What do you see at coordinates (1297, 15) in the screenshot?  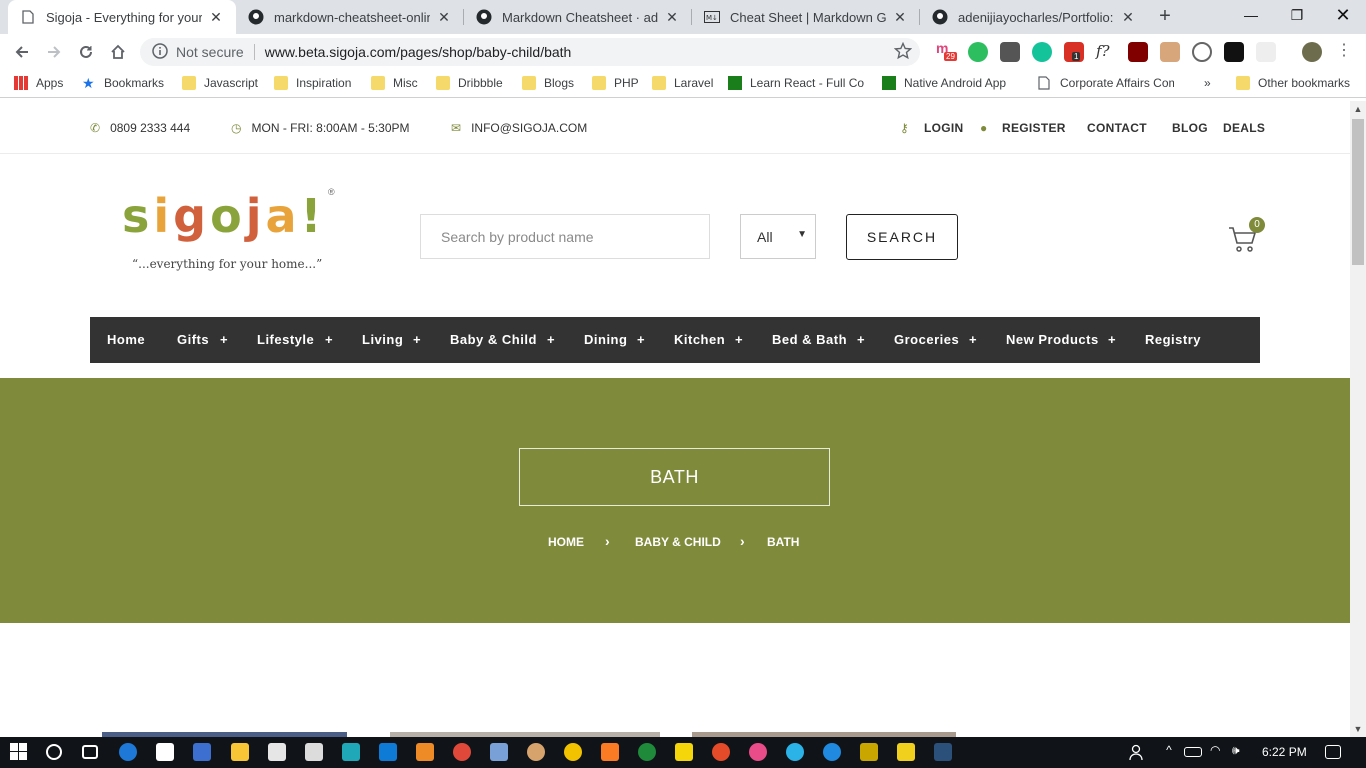 I see `restore-icon: ❐` at bounding box center [1297, 15].